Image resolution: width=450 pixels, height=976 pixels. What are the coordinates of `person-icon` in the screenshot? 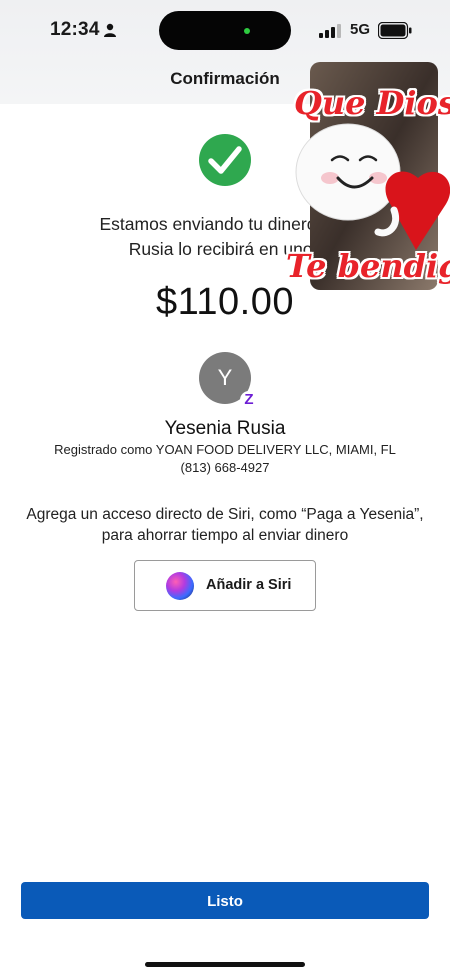 It's located at (110, 30).